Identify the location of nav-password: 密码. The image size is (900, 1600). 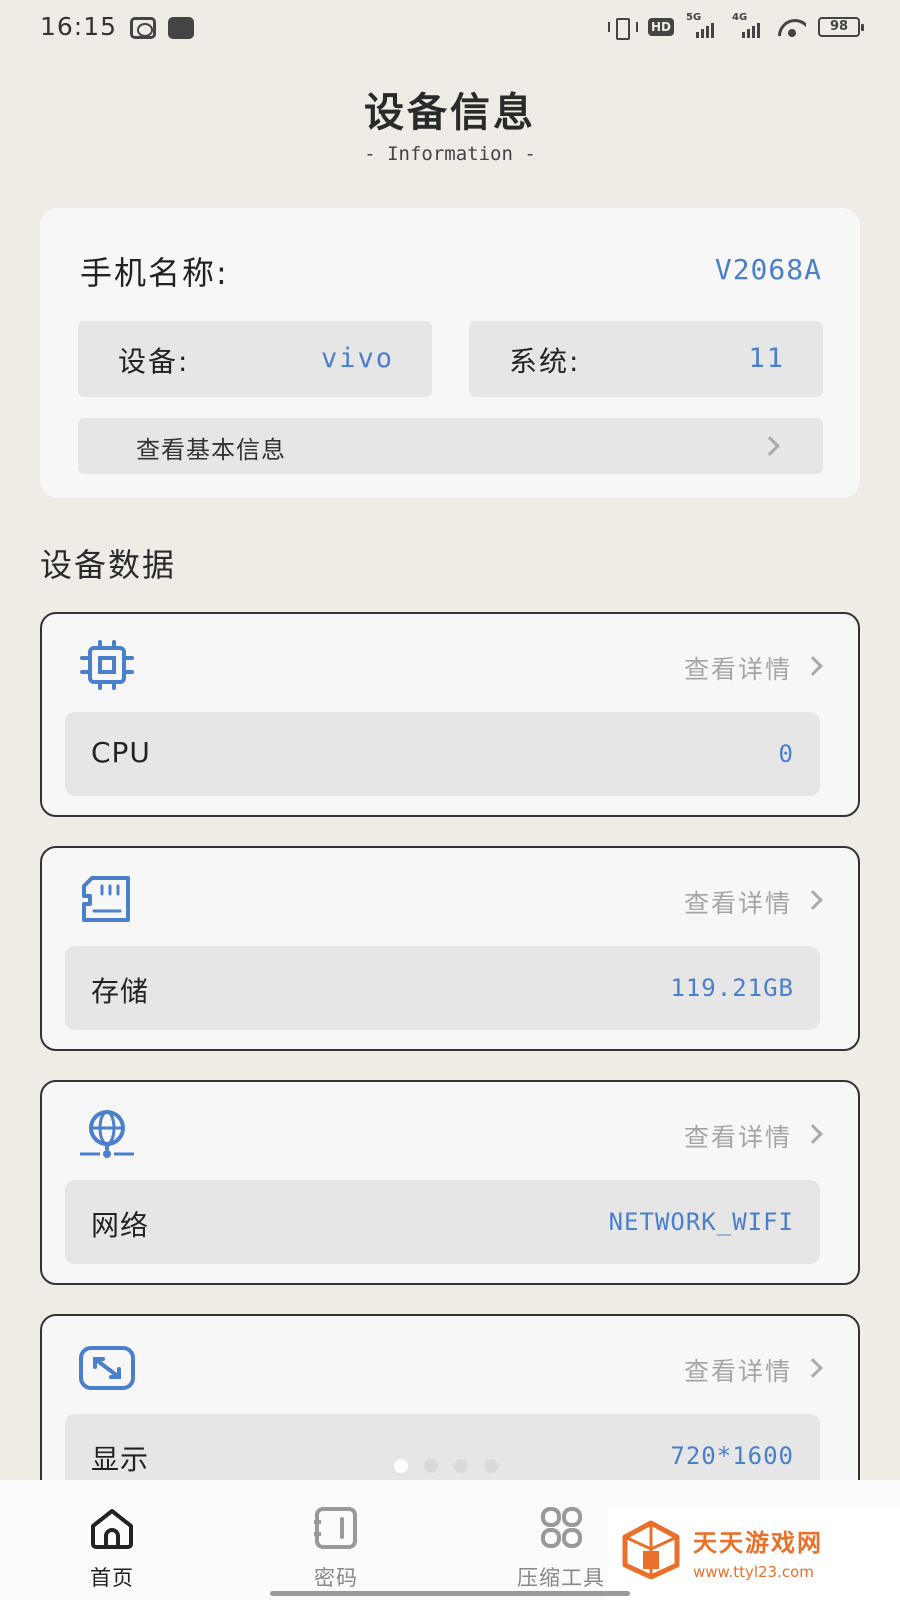
(336, 1540).